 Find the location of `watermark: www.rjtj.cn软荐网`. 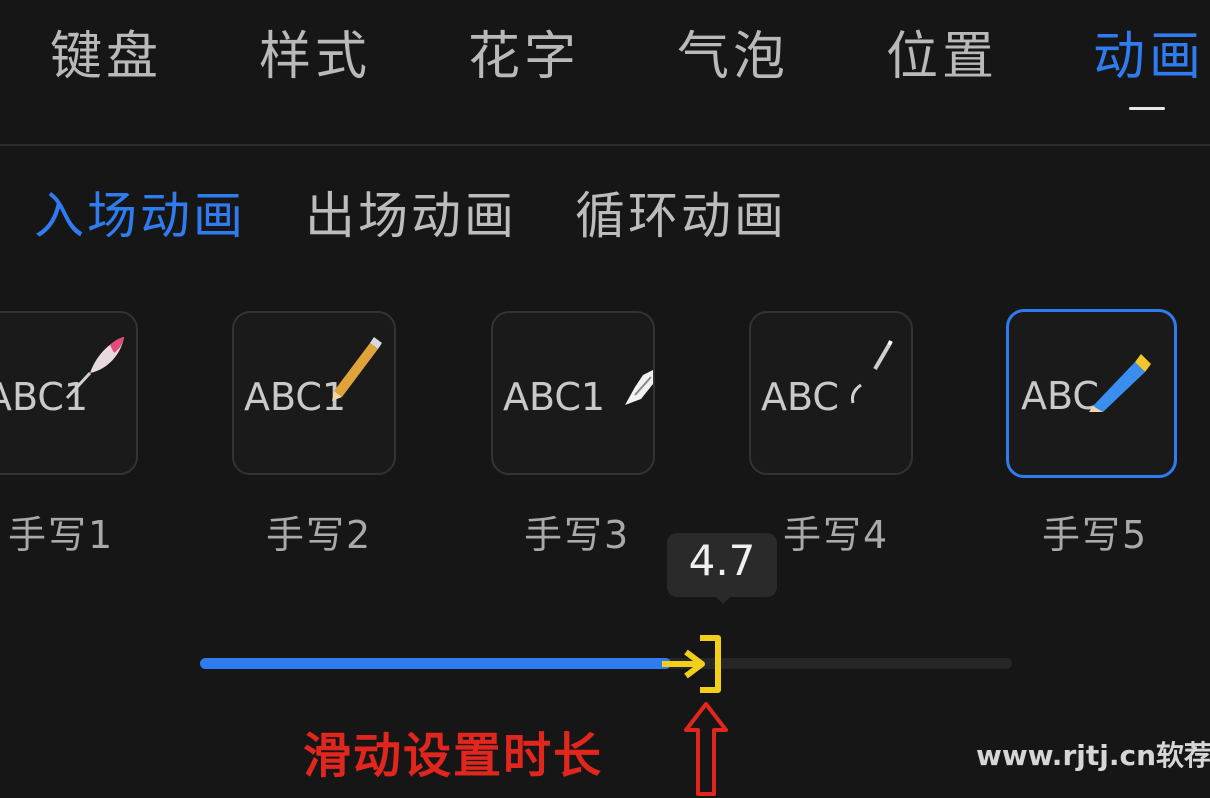

watermark: www.rjtj.cn软荐网 is located at coordinates (1093, 755).